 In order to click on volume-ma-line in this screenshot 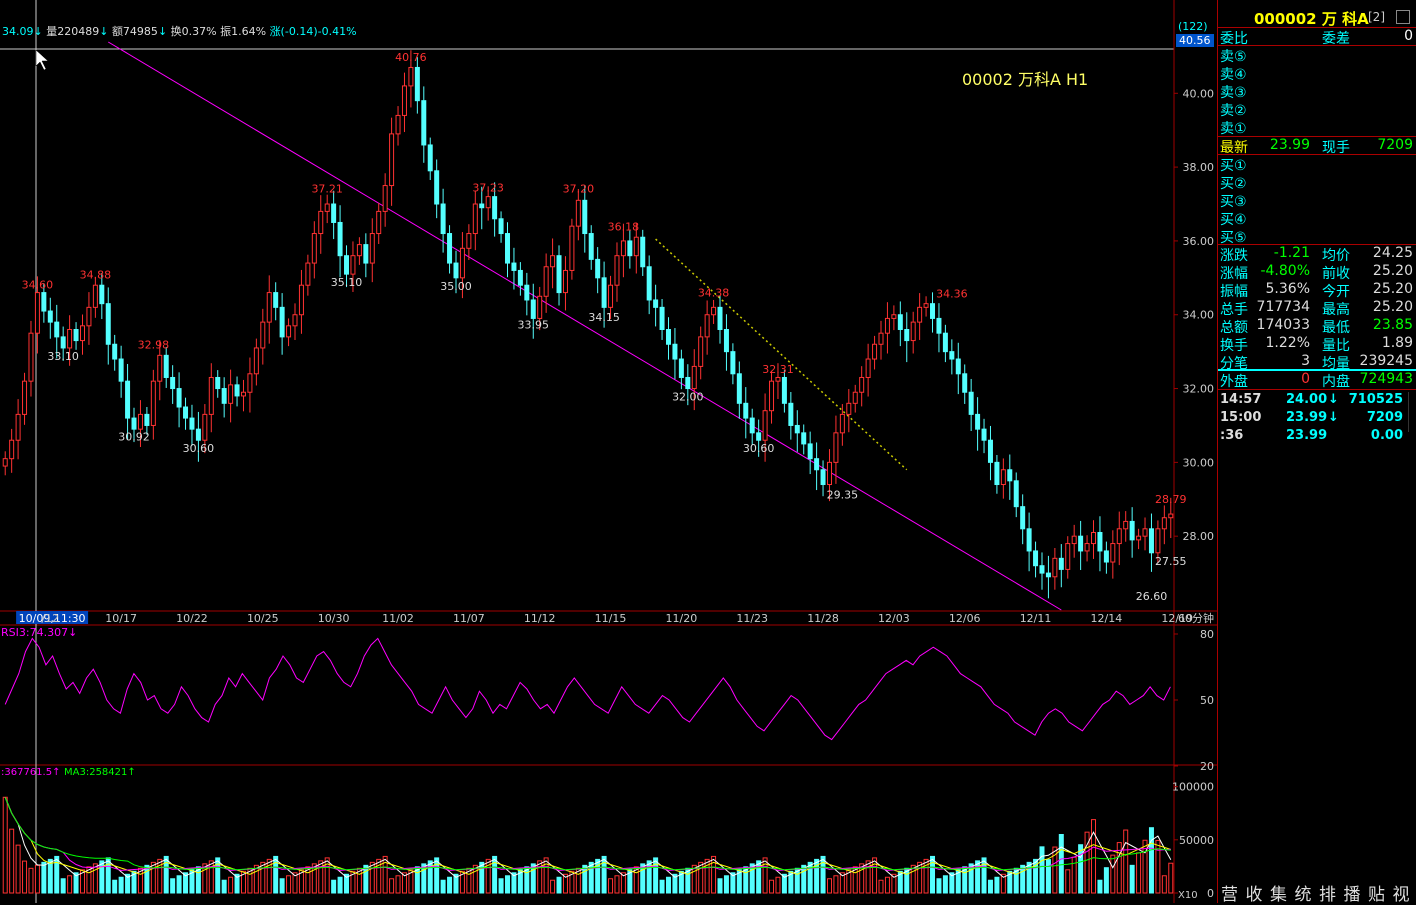, I will do `click(587, 836)`.